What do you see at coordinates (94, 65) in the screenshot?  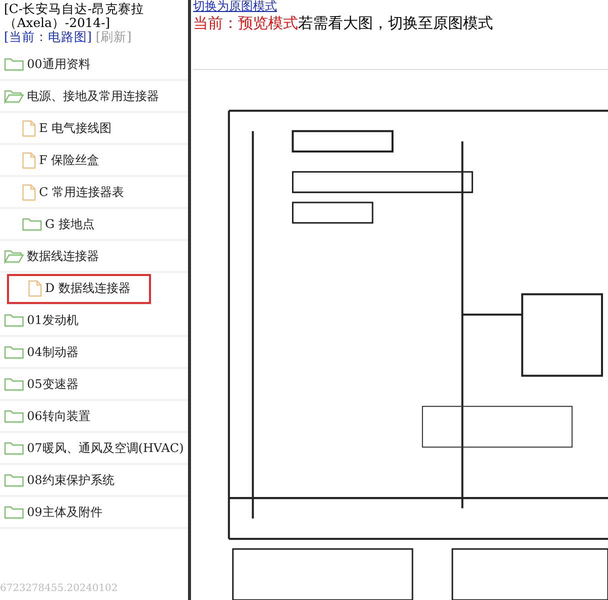 I see `tree-item: 00通用资料` at bounding box center [94, 65].